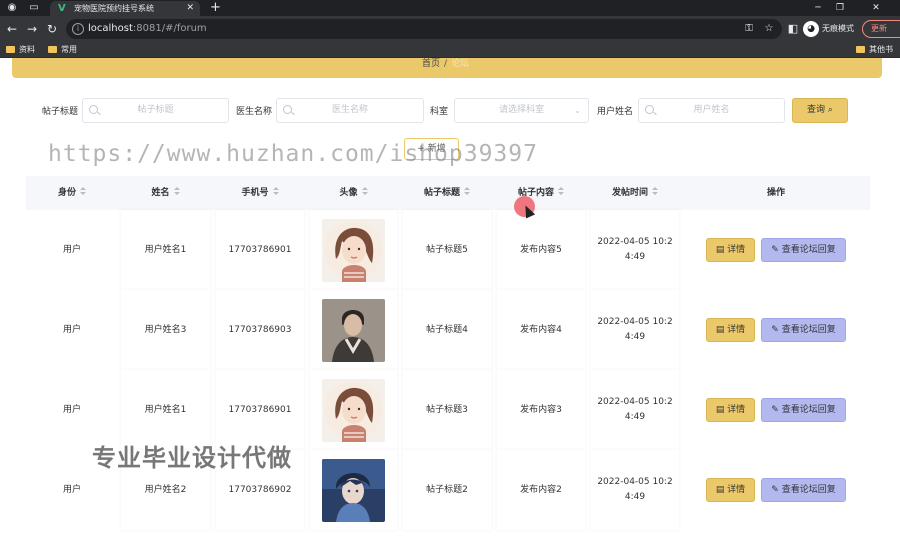  What do you see at coordinates (881, 29) in the screenshot?
I see `update-button: 更新` at bounding box center [881, 29].